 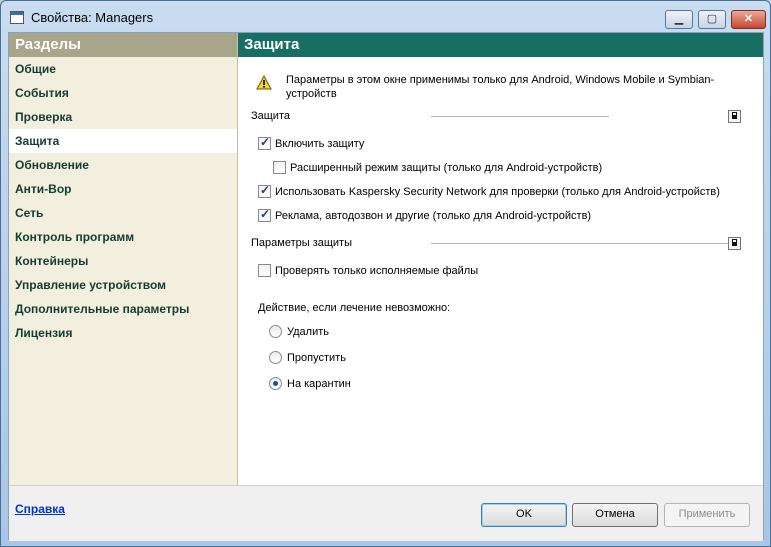 What do you see at coordinates (92, 17) in the screenshot?
I see `window-title: Свойства: Managers` at bounding box center [92, 17].